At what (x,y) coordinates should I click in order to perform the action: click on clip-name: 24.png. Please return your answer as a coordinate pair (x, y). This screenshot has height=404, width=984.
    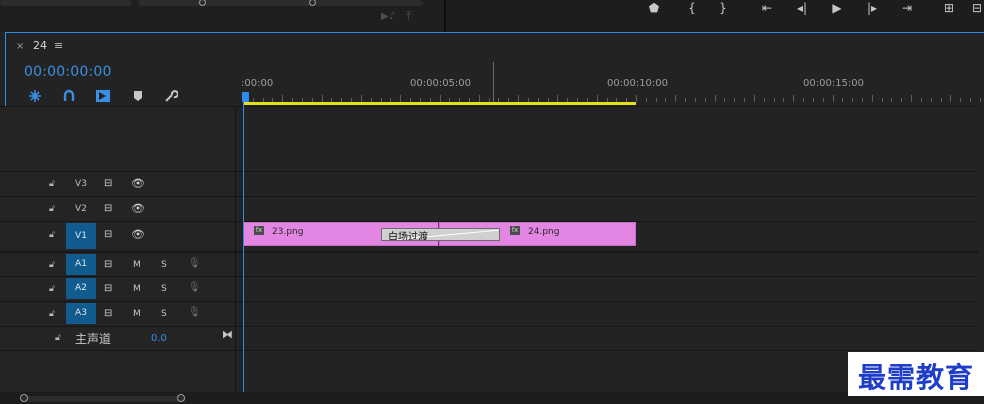
    Looking at the image, I should click on (544, 232).